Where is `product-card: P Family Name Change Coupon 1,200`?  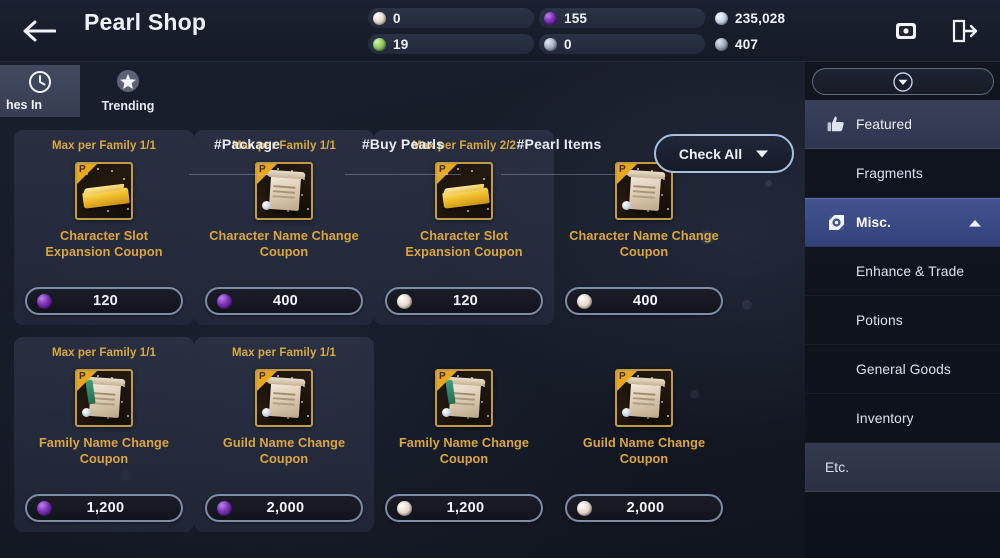
product-card: P Family Name Change Coupon 1,200 is located at coordinates (464, 434).